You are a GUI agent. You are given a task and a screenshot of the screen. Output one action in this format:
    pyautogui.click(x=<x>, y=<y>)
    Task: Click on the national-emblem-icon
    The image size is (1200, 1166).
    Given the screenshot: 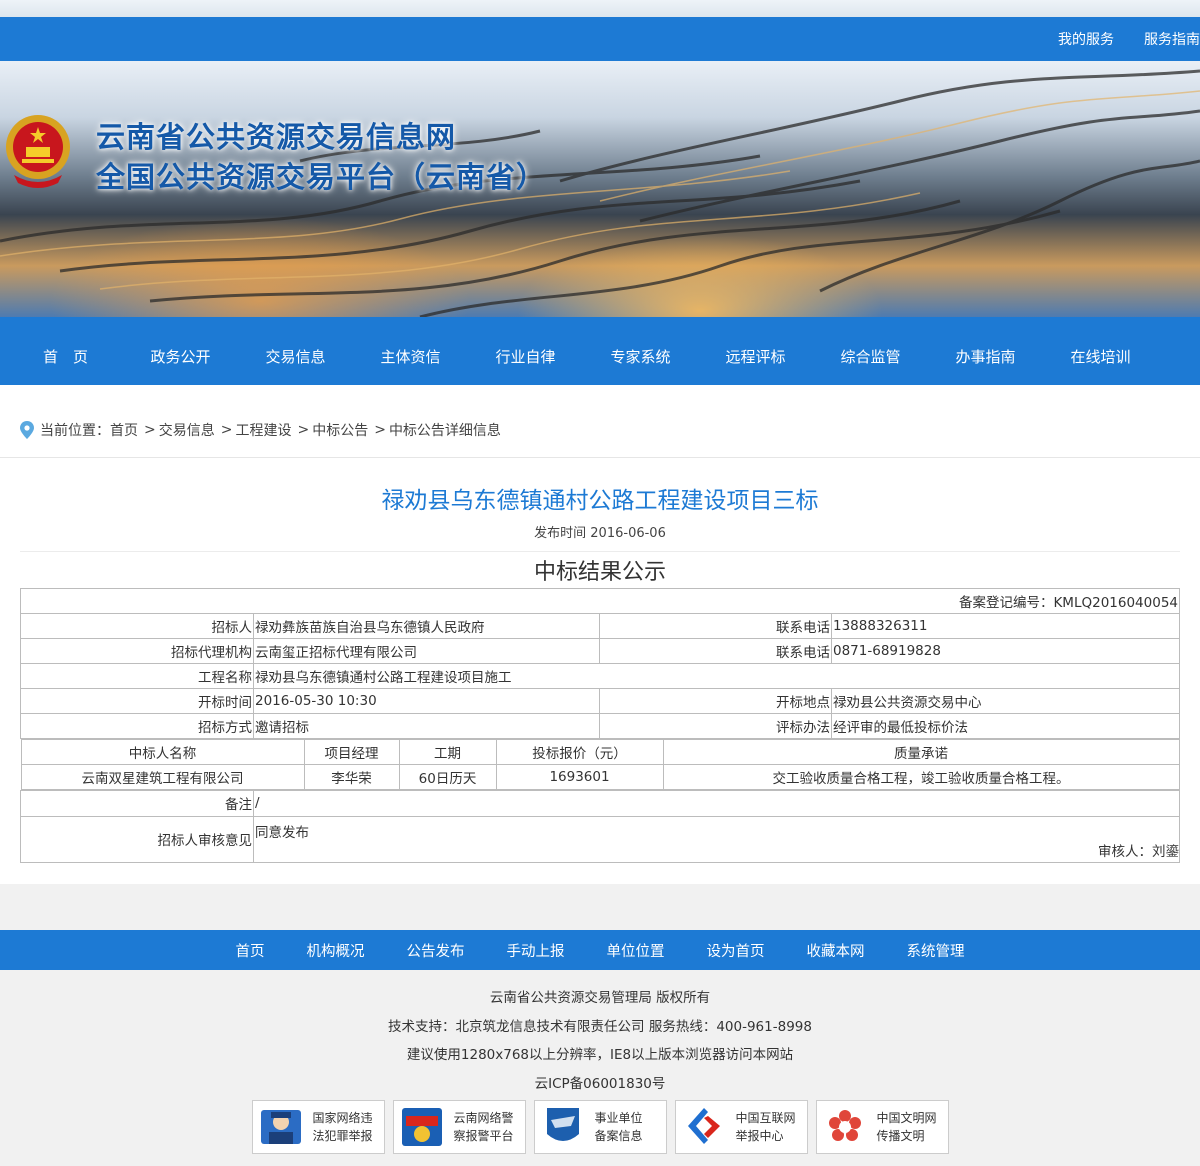 What is the action you would take?
    pyautogui.click(x=38, y=151)
    